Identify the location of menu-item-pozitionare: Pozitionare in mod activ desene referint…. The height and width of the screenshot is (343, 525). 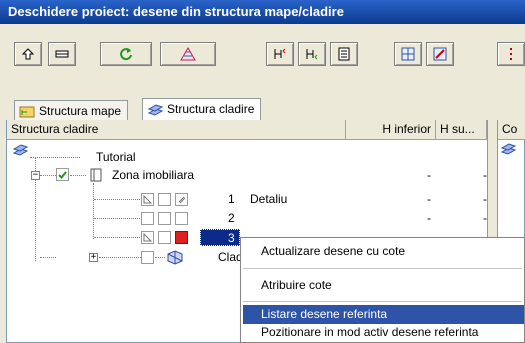
(369, 332).